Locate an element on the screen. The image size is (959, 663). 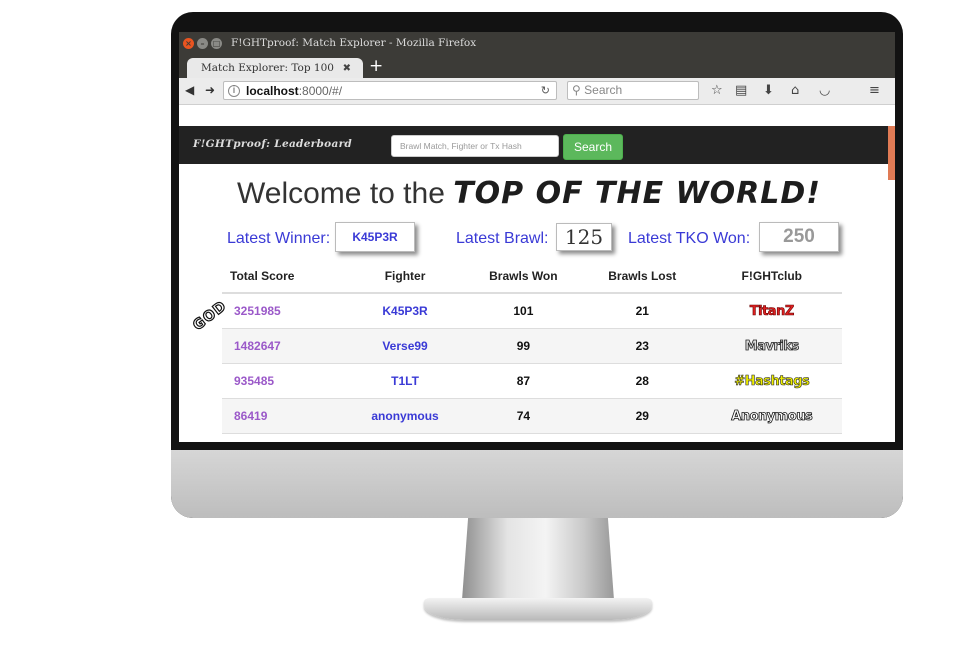
table-row: 86419 anonymous 74 29 Anonymous is located at coordinates (532, 416).